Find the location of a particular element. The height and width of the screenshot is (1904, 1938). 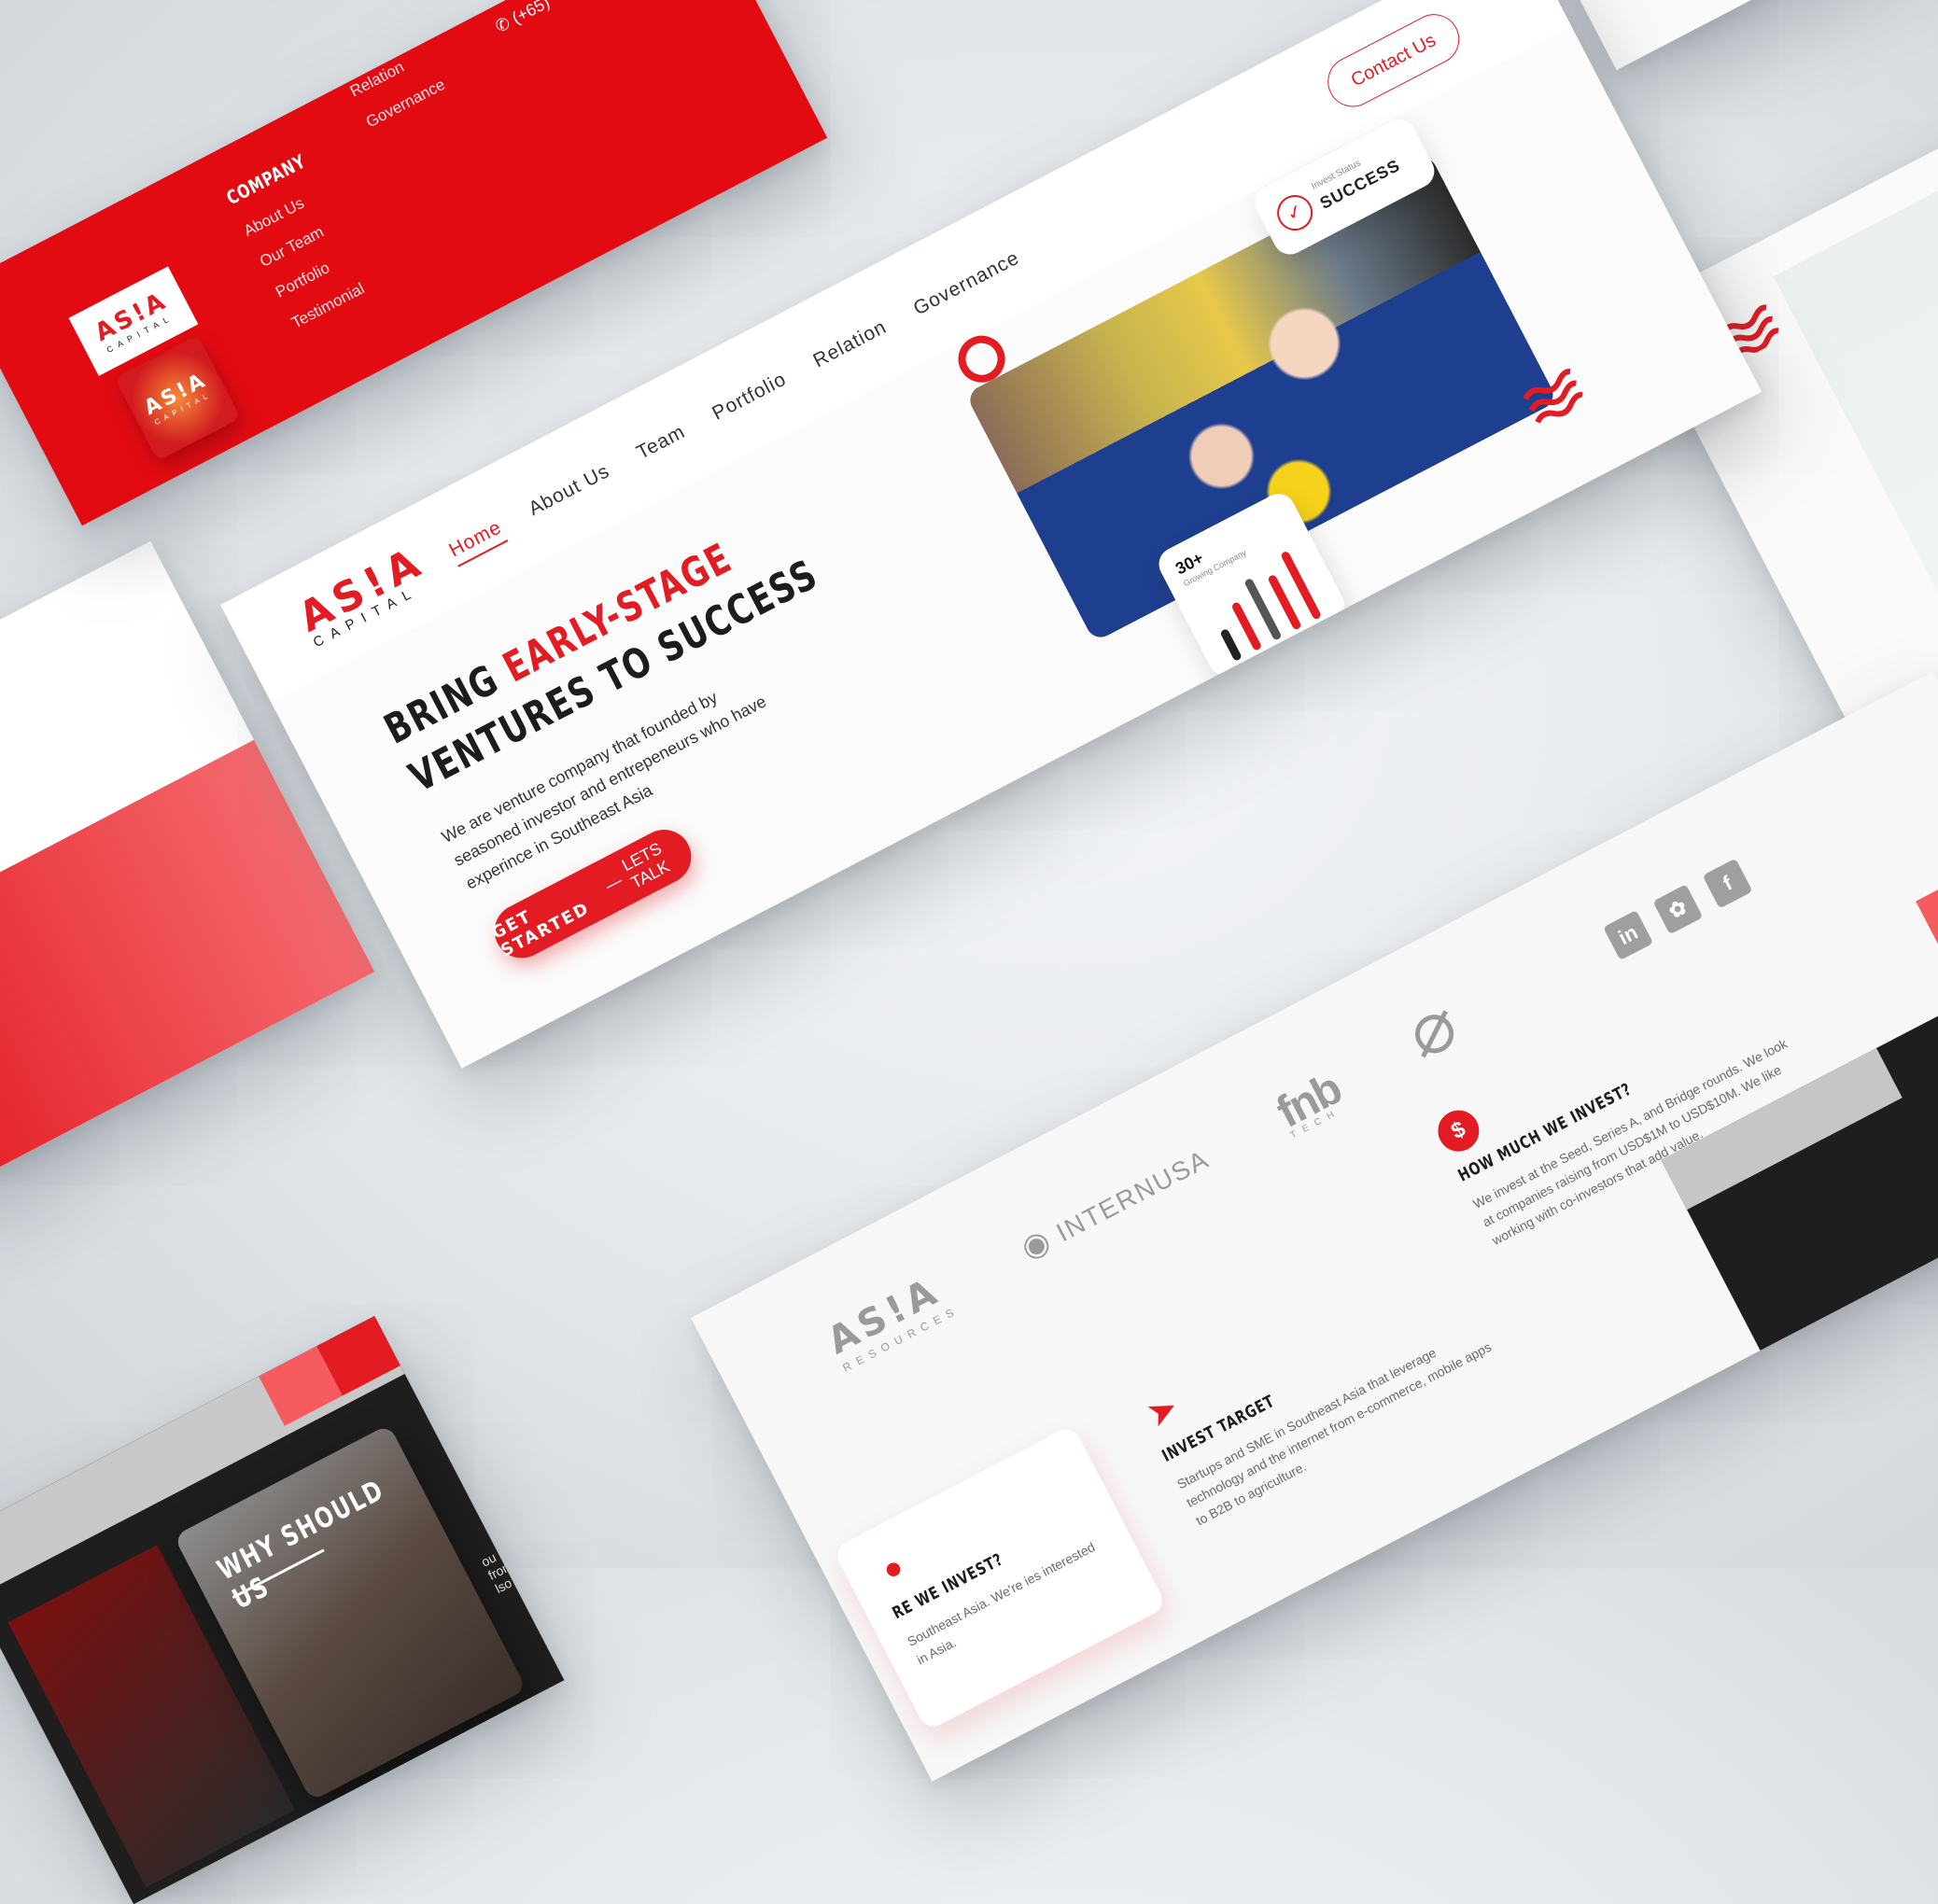

cta-secondary-label: LETS TALK is located at coordinates (645, 865).